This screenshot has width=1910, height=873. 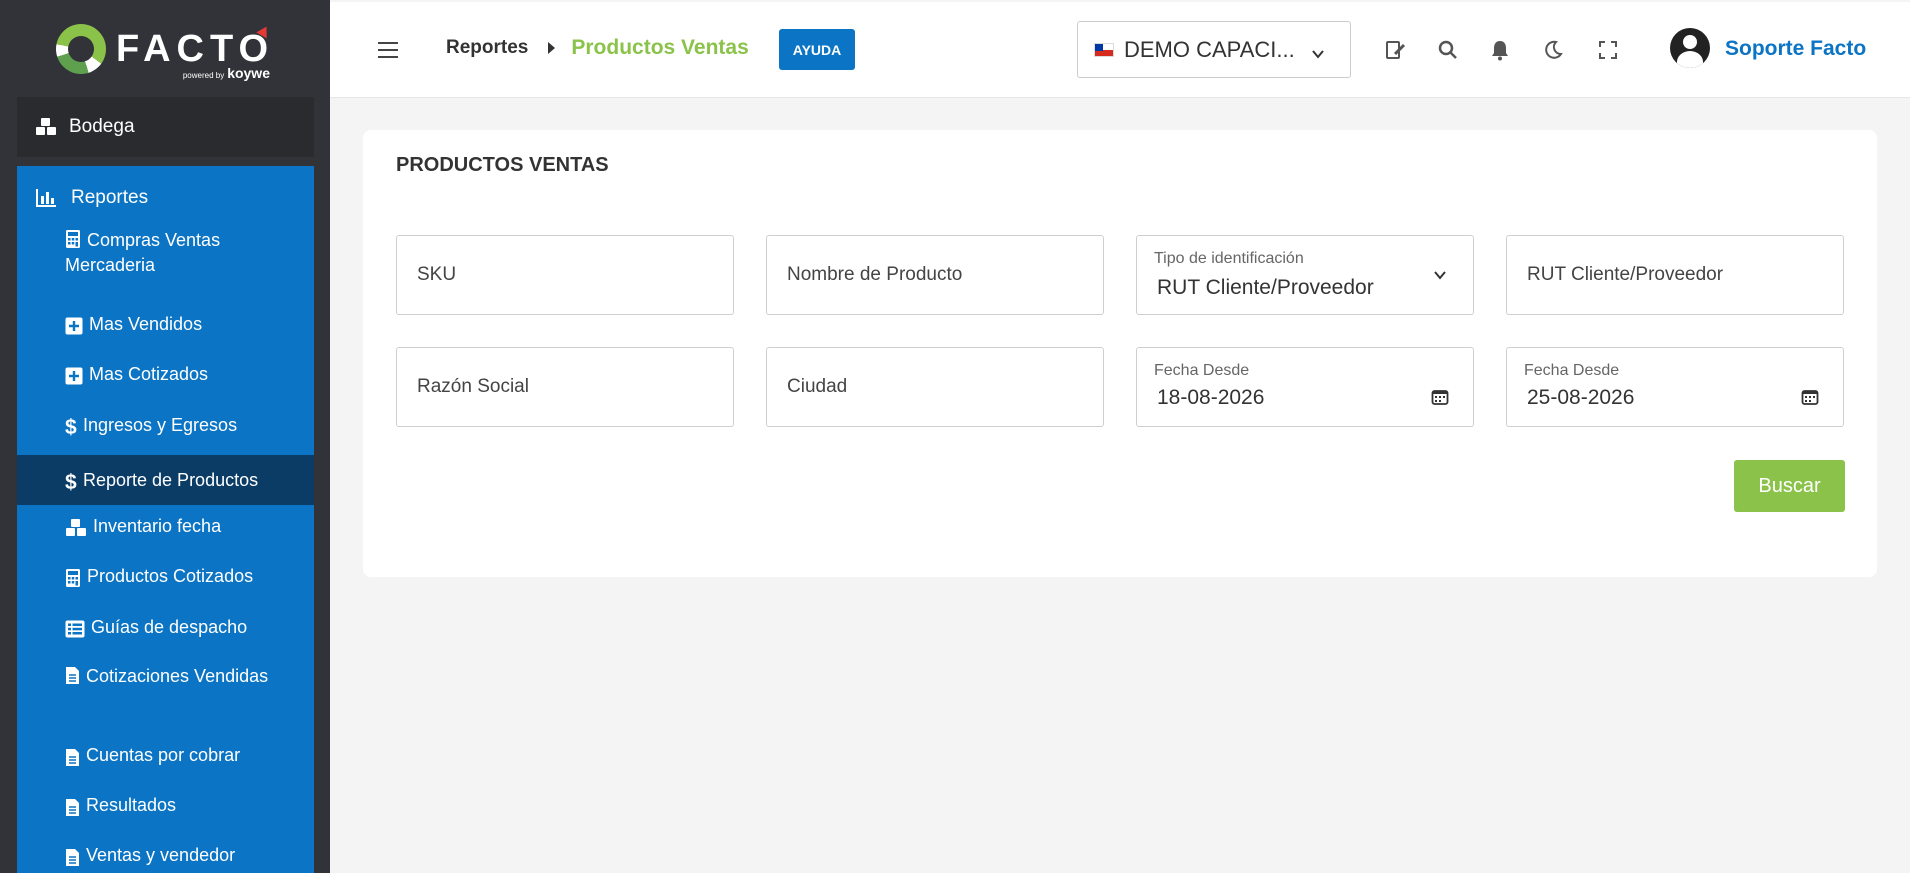 What do you see at coordinates (473, 386) in the screenshot?
I see `razon-social-placeholder: Razón Social` at bounding box center [473, 386].